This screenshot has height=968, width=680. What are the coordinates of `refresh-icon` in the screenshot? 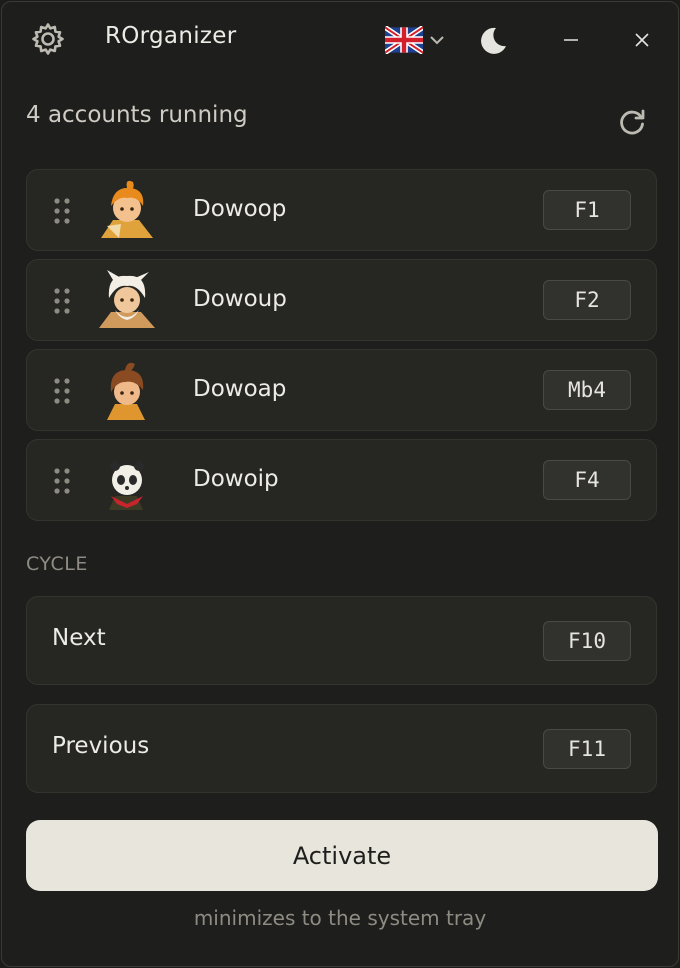 It's located at (632, 122).